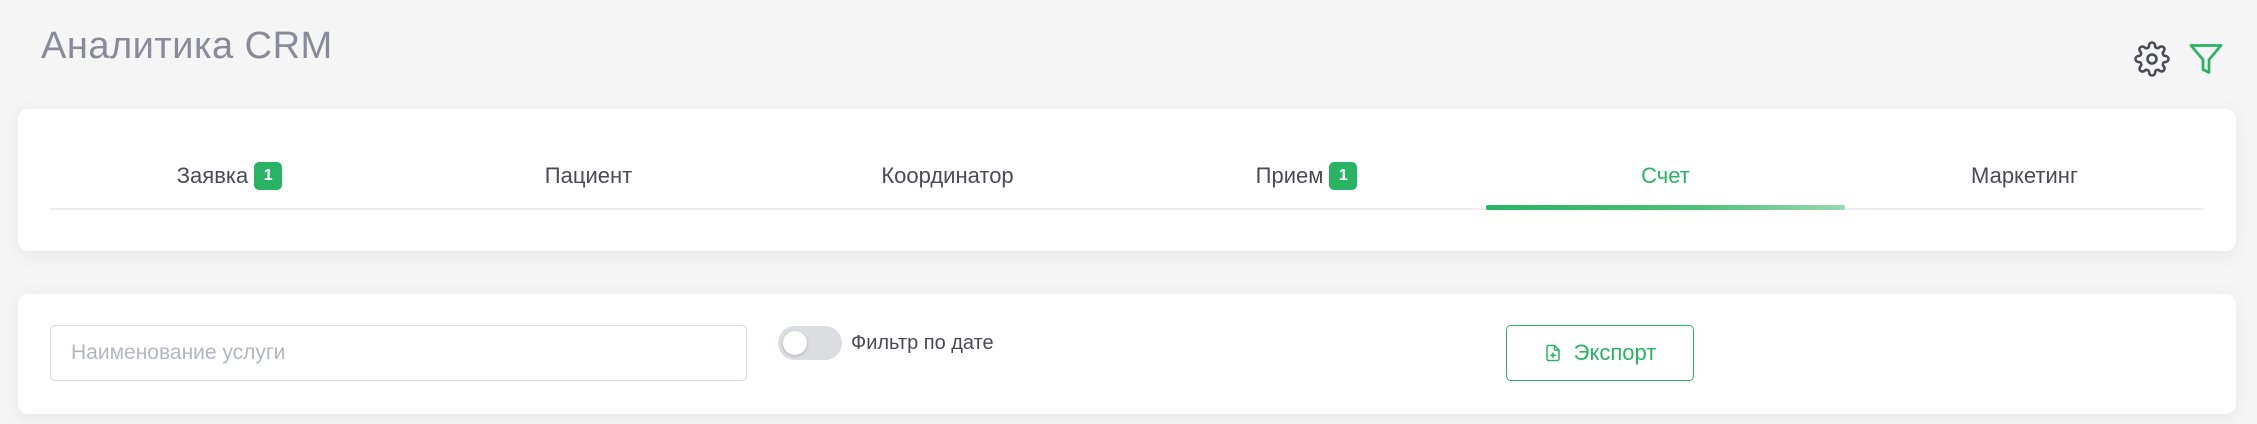 Image resolution: width=2257 pixels, height=424 pixels. I want to click on gear-icon, so click(2152, 59).